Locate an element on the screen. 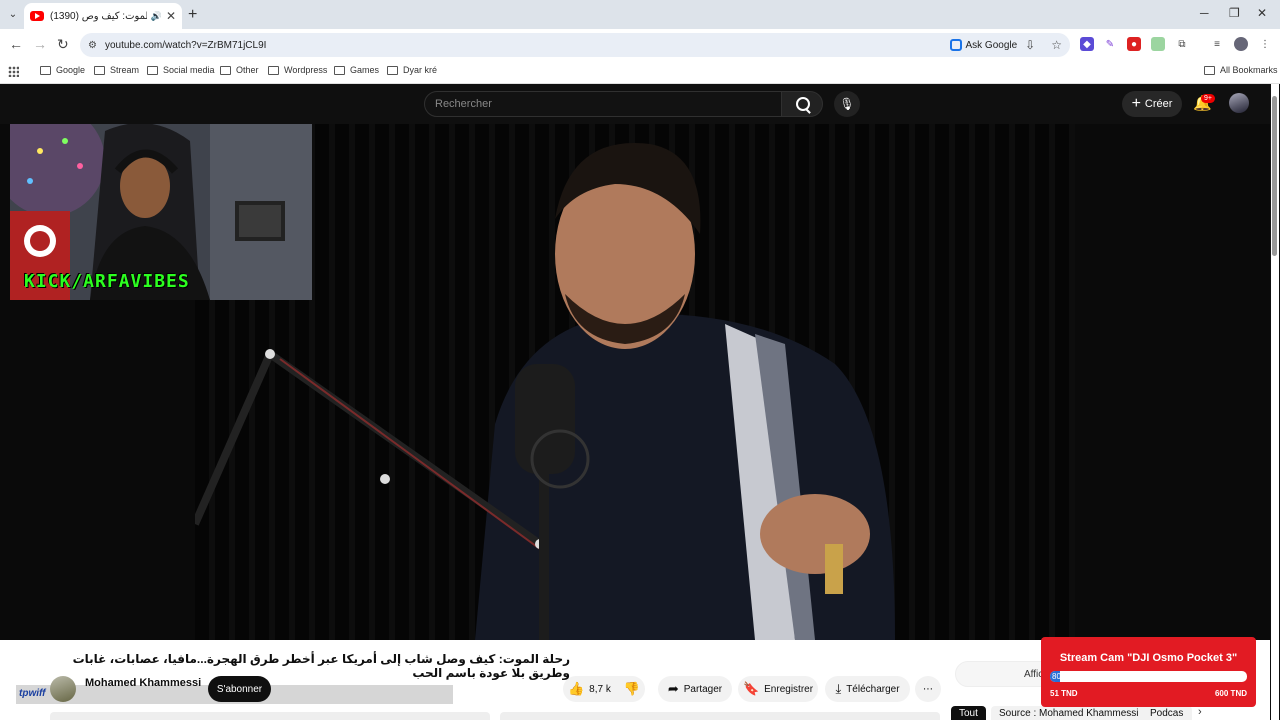 The width and height of the screenshot is (1280, 720). bookmark-label: Wordpress is located at coordinates (306, 70).